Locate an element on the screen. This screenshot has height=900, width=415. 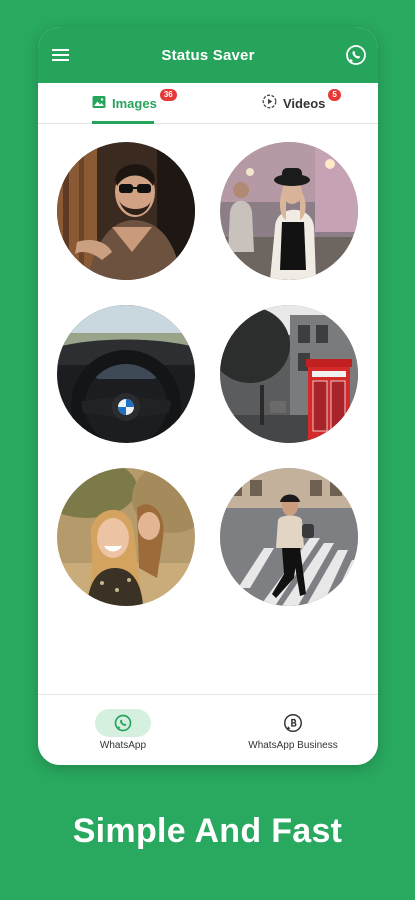
tab-videos: Videos 5 is located at coordinates (301, 103).